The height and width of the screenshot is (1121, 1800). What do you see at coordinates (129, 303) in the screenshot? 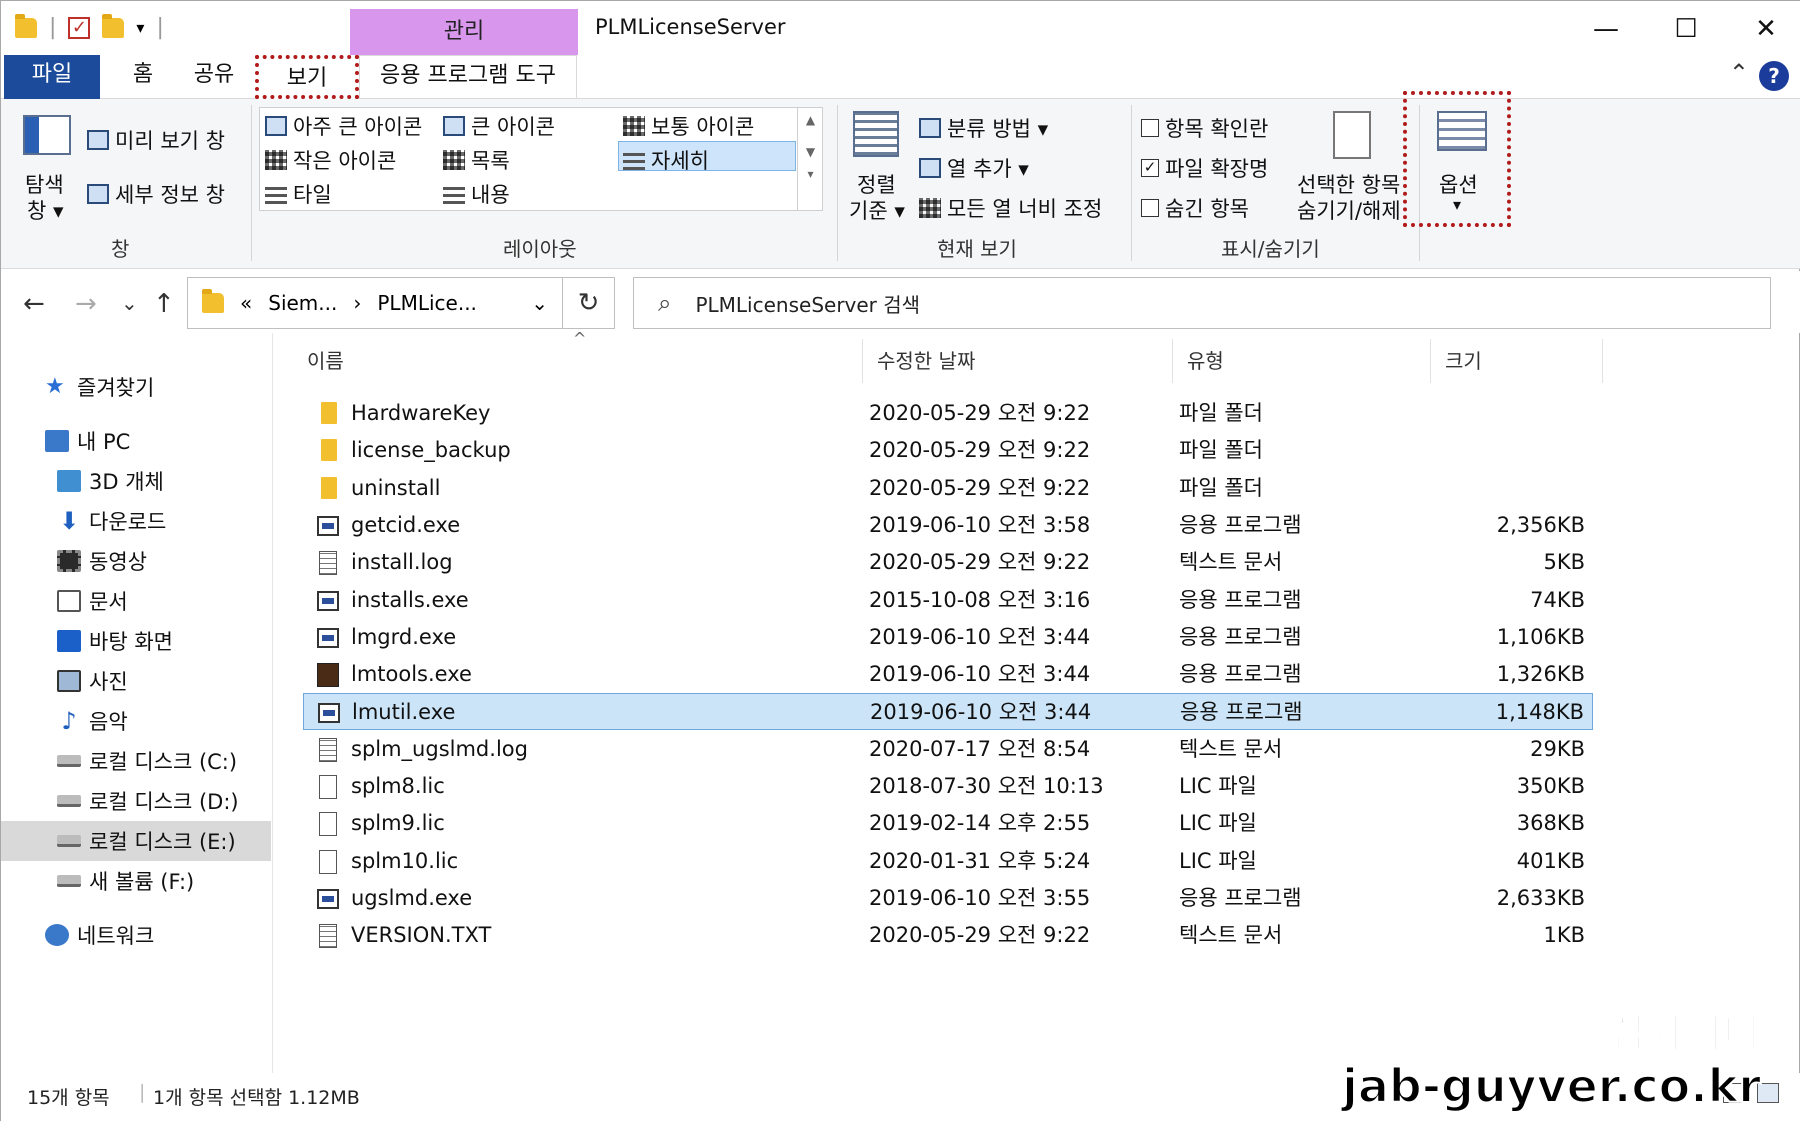
I see `recent-locations-button: ⌄` at bounding box center [129, 303].